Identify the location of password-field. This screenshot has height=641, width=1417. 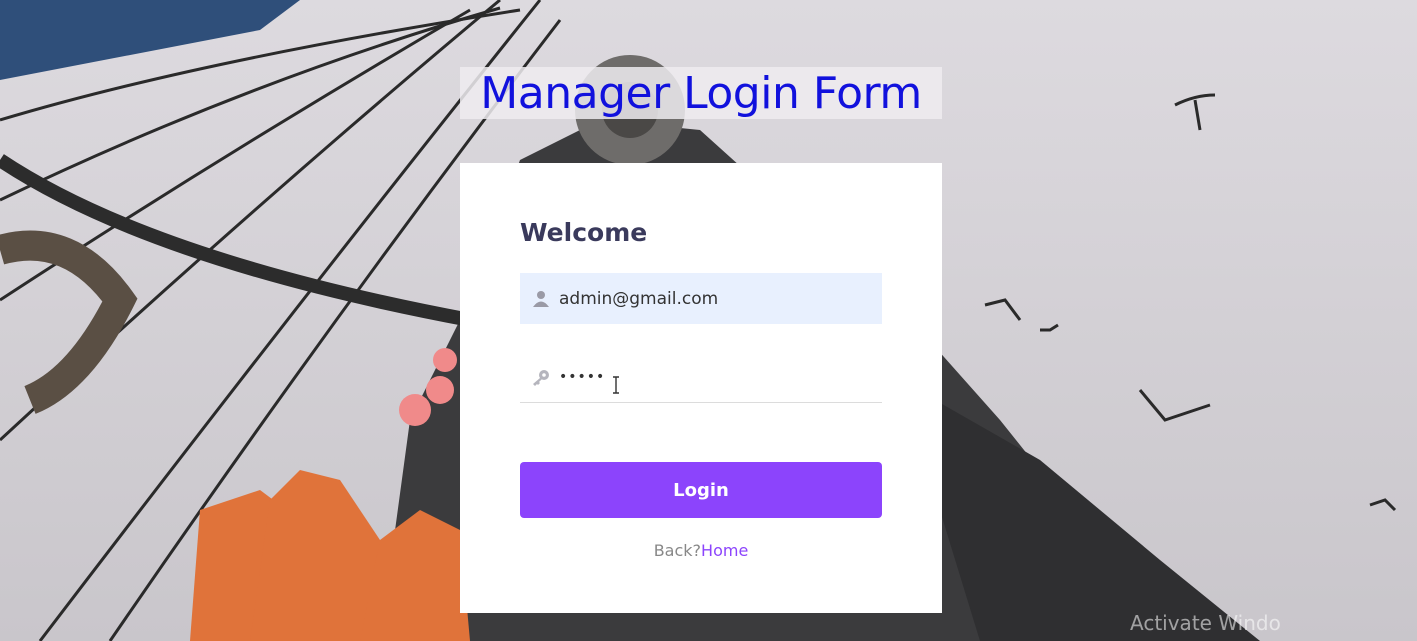
(701, 377).